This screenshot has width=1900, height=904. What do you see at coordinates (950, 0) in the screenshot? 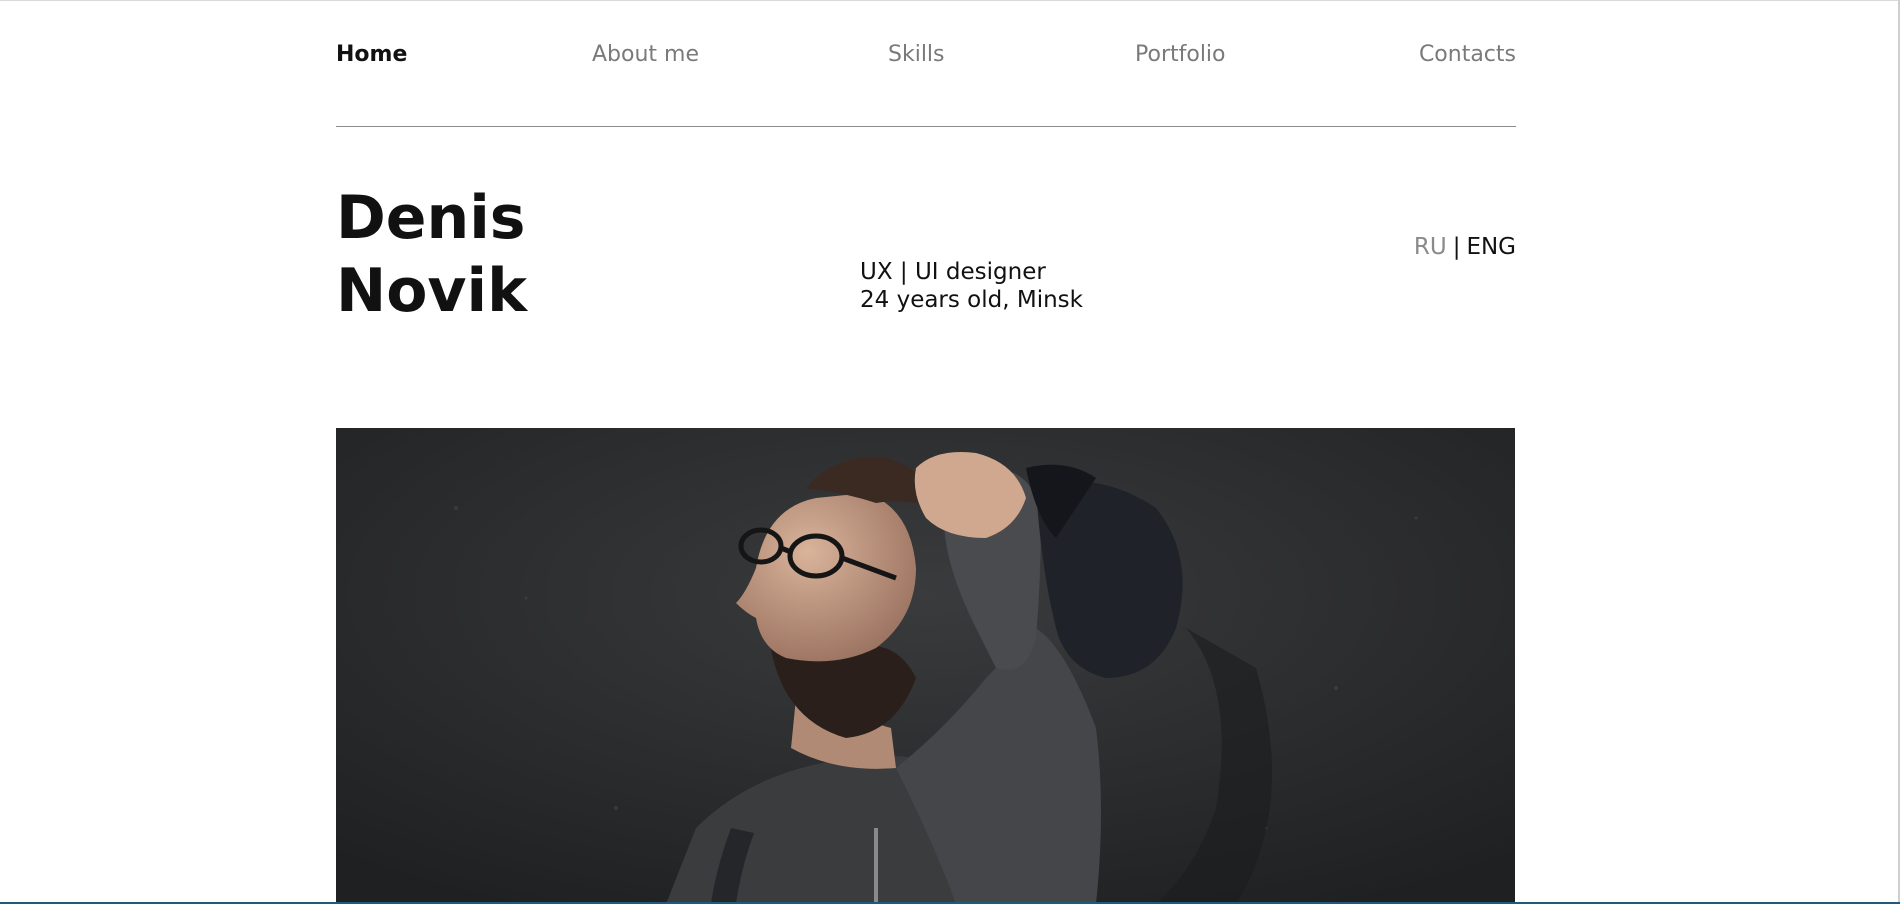
I see `top-border` at bounding box center [950, 0].